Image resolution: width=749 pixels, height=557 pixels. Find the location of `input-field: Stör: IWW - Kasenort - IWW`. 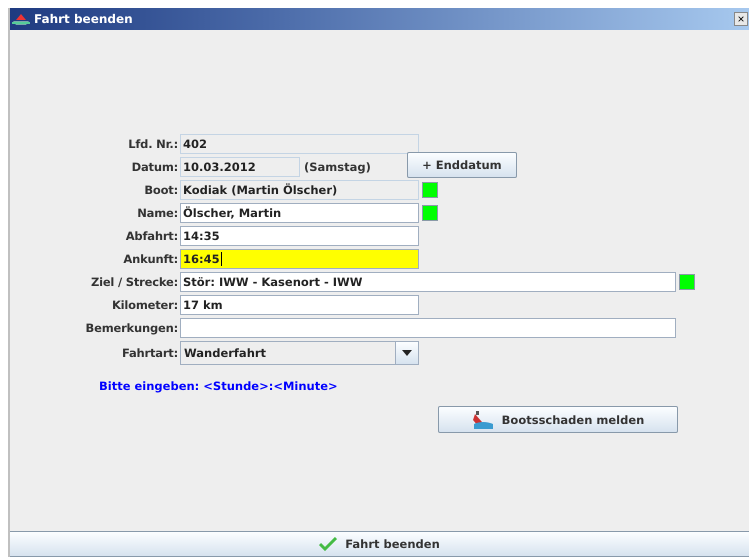

input-field: Stör: IWW - Kasenort - IWW is located at coordinates (428, 282).